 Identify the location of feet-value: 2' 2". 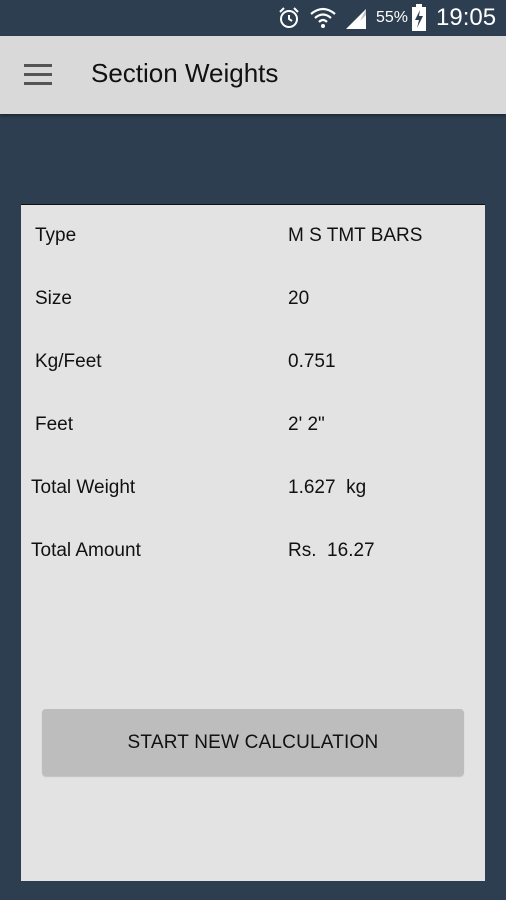
(306, 424).